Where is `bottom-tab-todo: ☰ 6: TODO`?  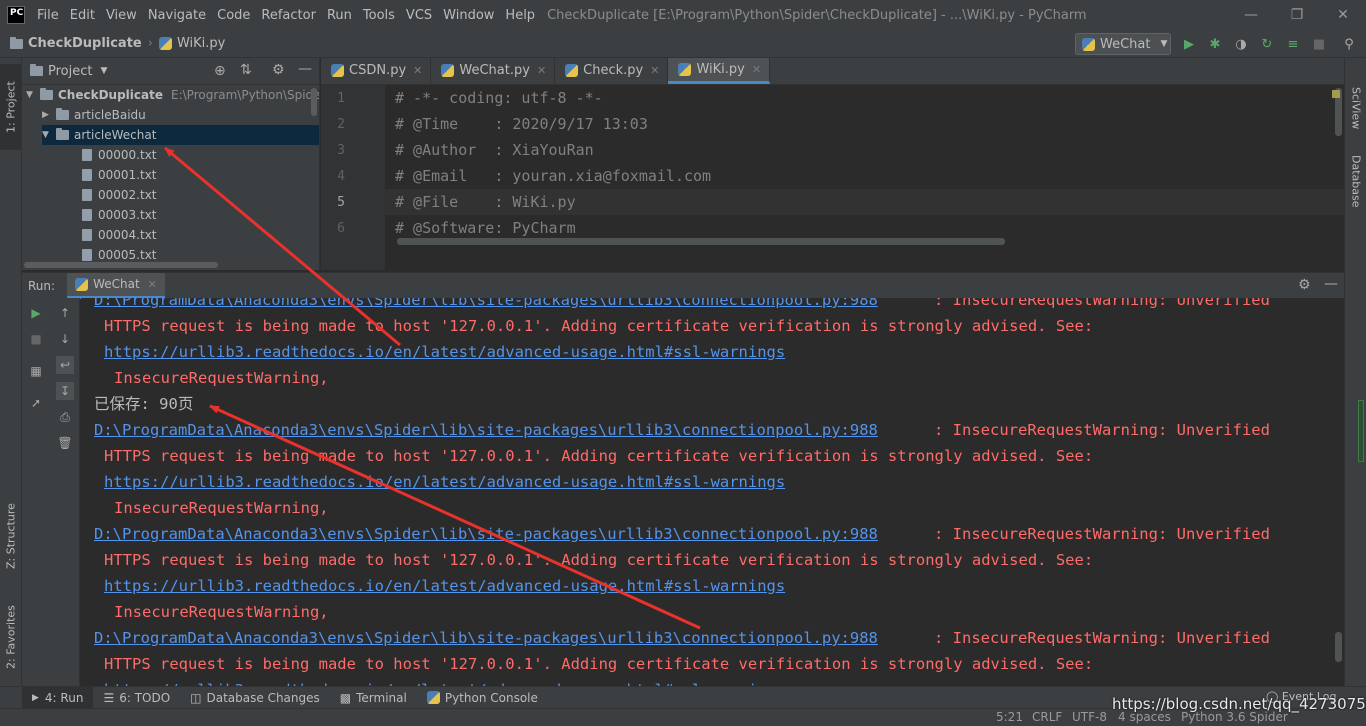
bottom-tab-todo: ☰ 6: TODO is located at coordinates (136, 698).